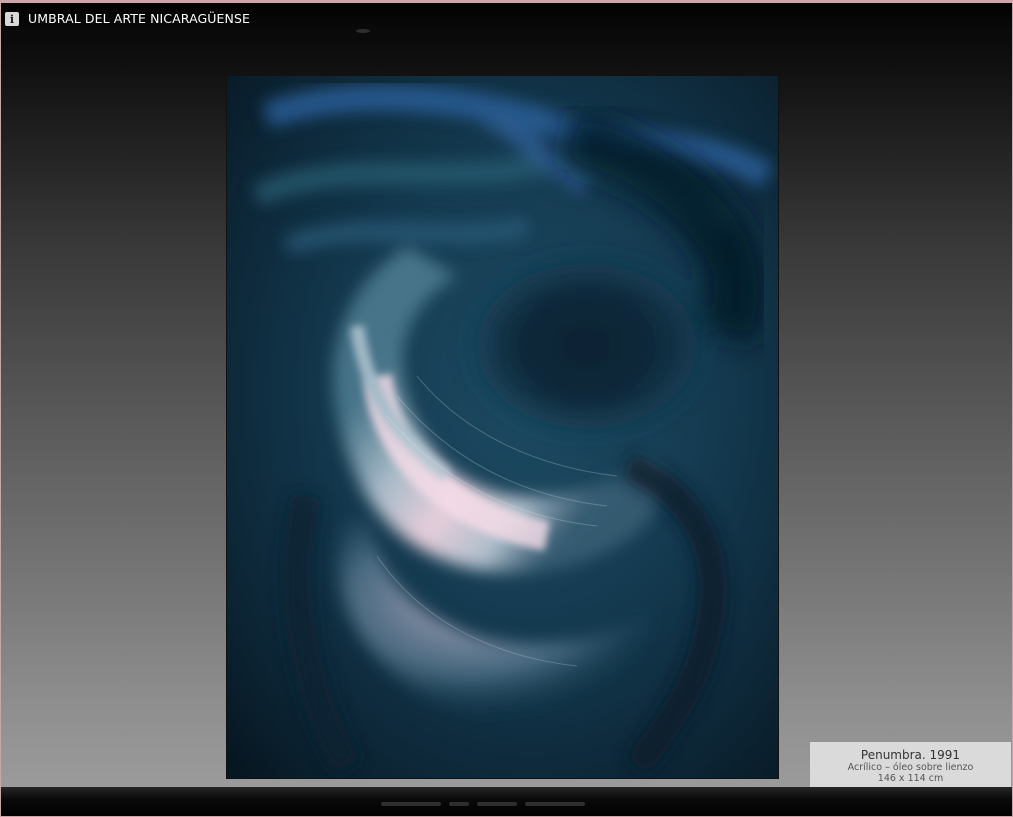 This screenshot has width=1013, height=817. Describe the element at coordinates (363, 31) in the screenshot. I see `faded-control-icon` at that location.